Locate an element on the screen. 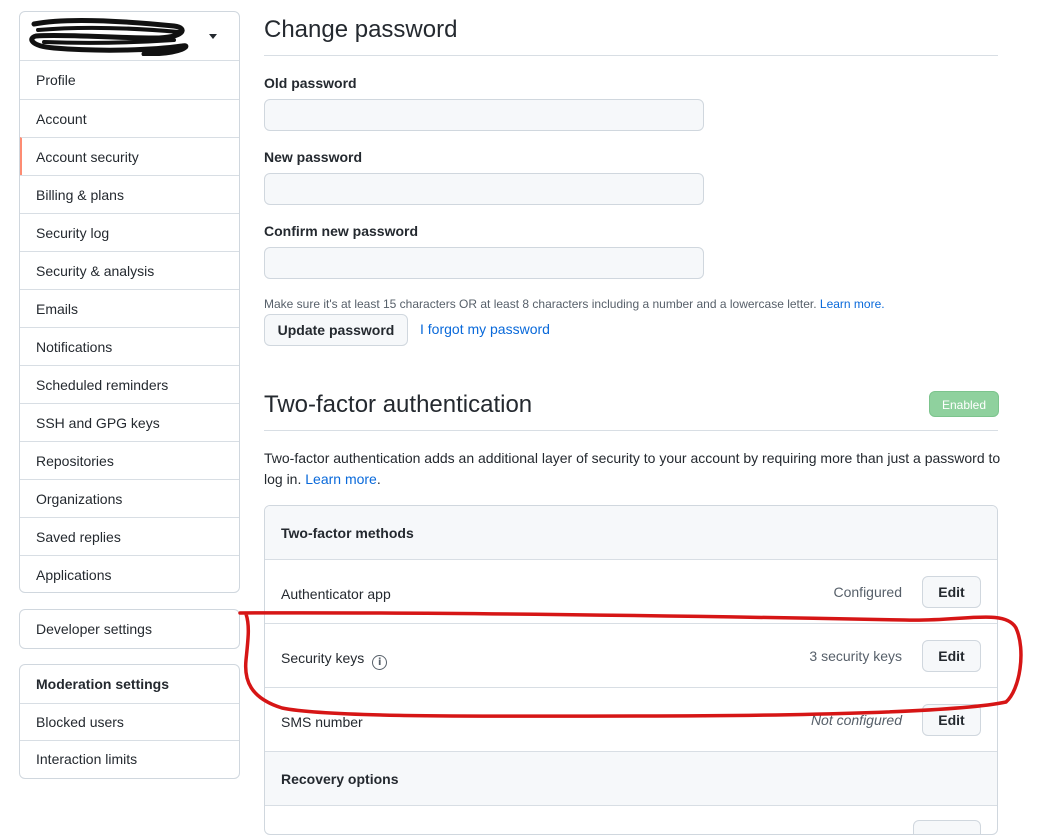  sidebar-item-billing-plans: Billing & plans is located at coordinates (129, 194).